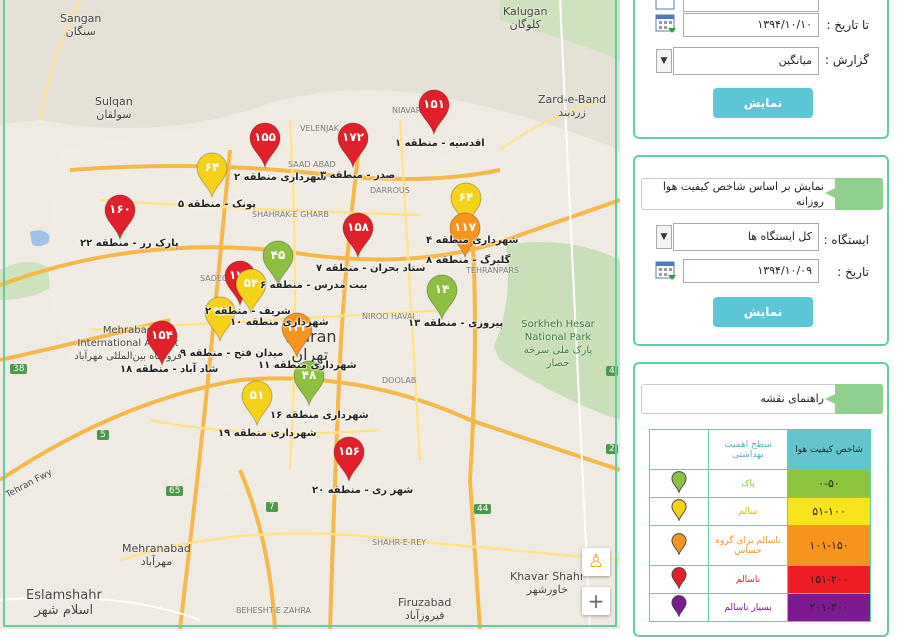  Describe the element at coordinates (751, 271) in the screenshot. I see `date-field: ۱۳۹۴/۱۰/۰۹` at that location.